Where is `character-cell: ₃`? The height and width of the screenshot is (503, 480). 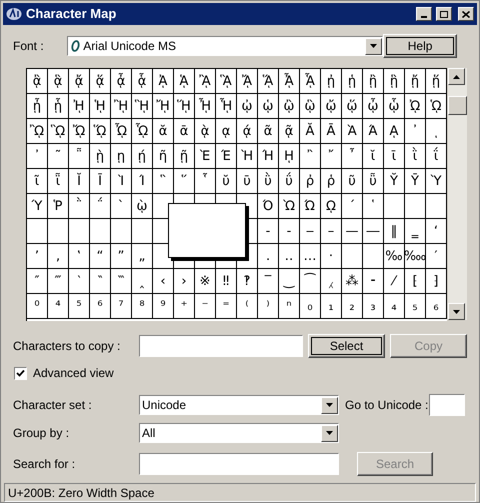 character-cell: ₃ is located at coordinates (373, 306).